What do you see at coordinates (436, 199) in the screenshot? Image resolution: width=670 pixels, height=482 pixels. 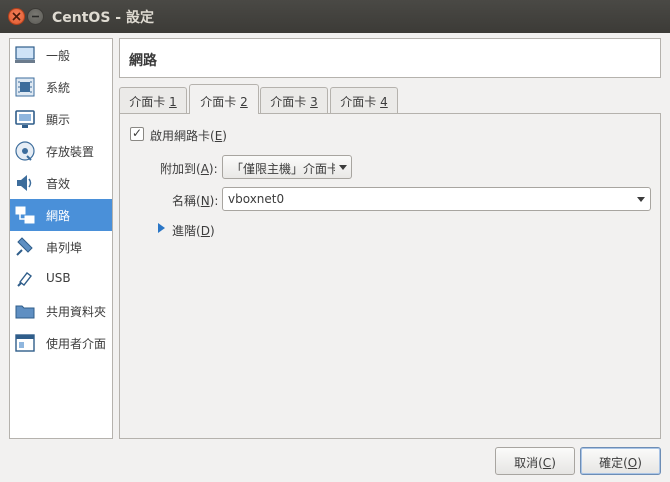 I see `name-select: vboxnet0` at bounding box center [436, 199].